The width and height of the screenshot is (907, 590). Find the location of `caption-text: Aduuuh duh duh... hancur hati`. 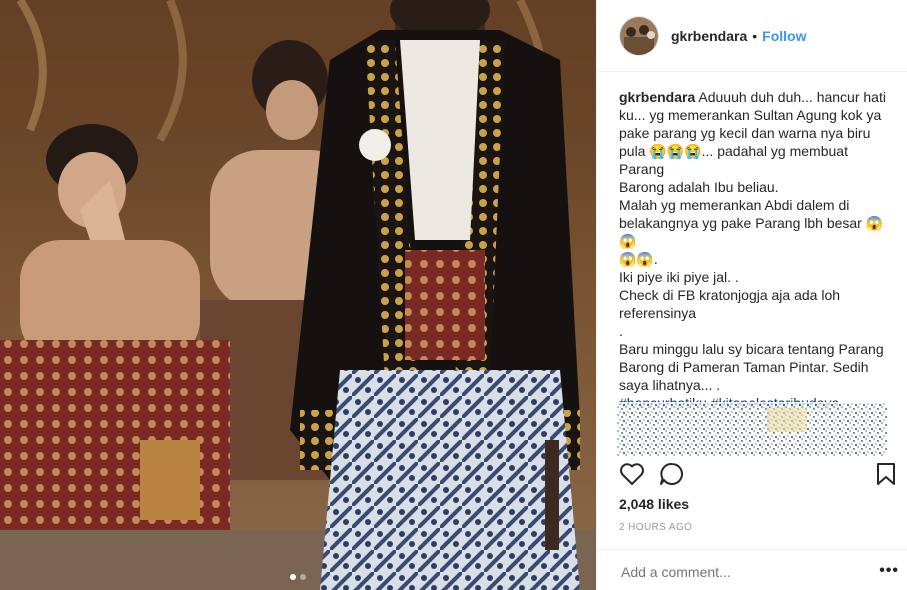

caption-text: Aduuuh duh duh... hancur hati is located at coordinates (792, 97).